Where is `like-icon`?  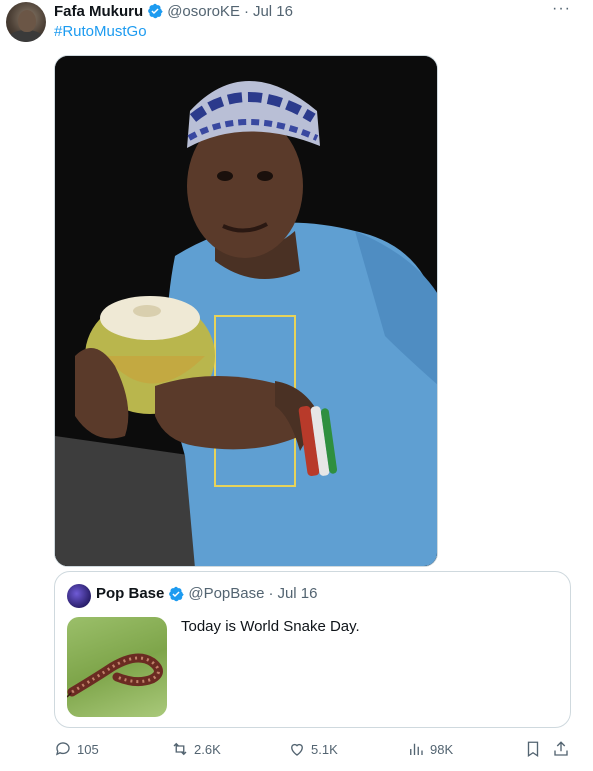
like-icon is located at coordinates (297, 749).